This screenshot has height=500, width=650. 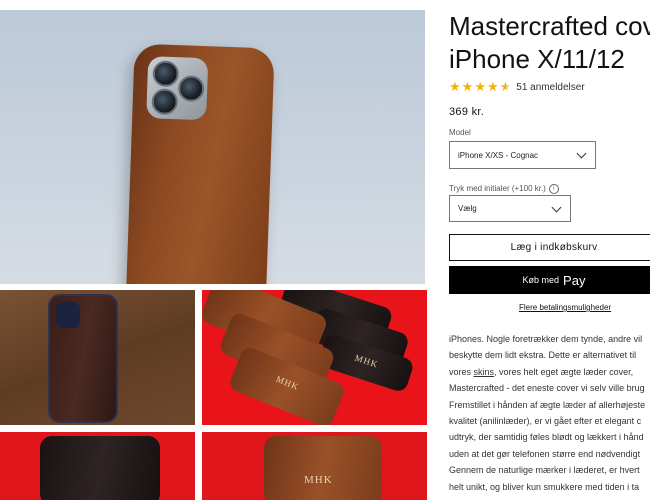 What do you see at coordinates (549, 43) in the screenshot?
I see `product-title: Mastercrafted cover iPhone X/11/12` at bounding box center [549, 43].